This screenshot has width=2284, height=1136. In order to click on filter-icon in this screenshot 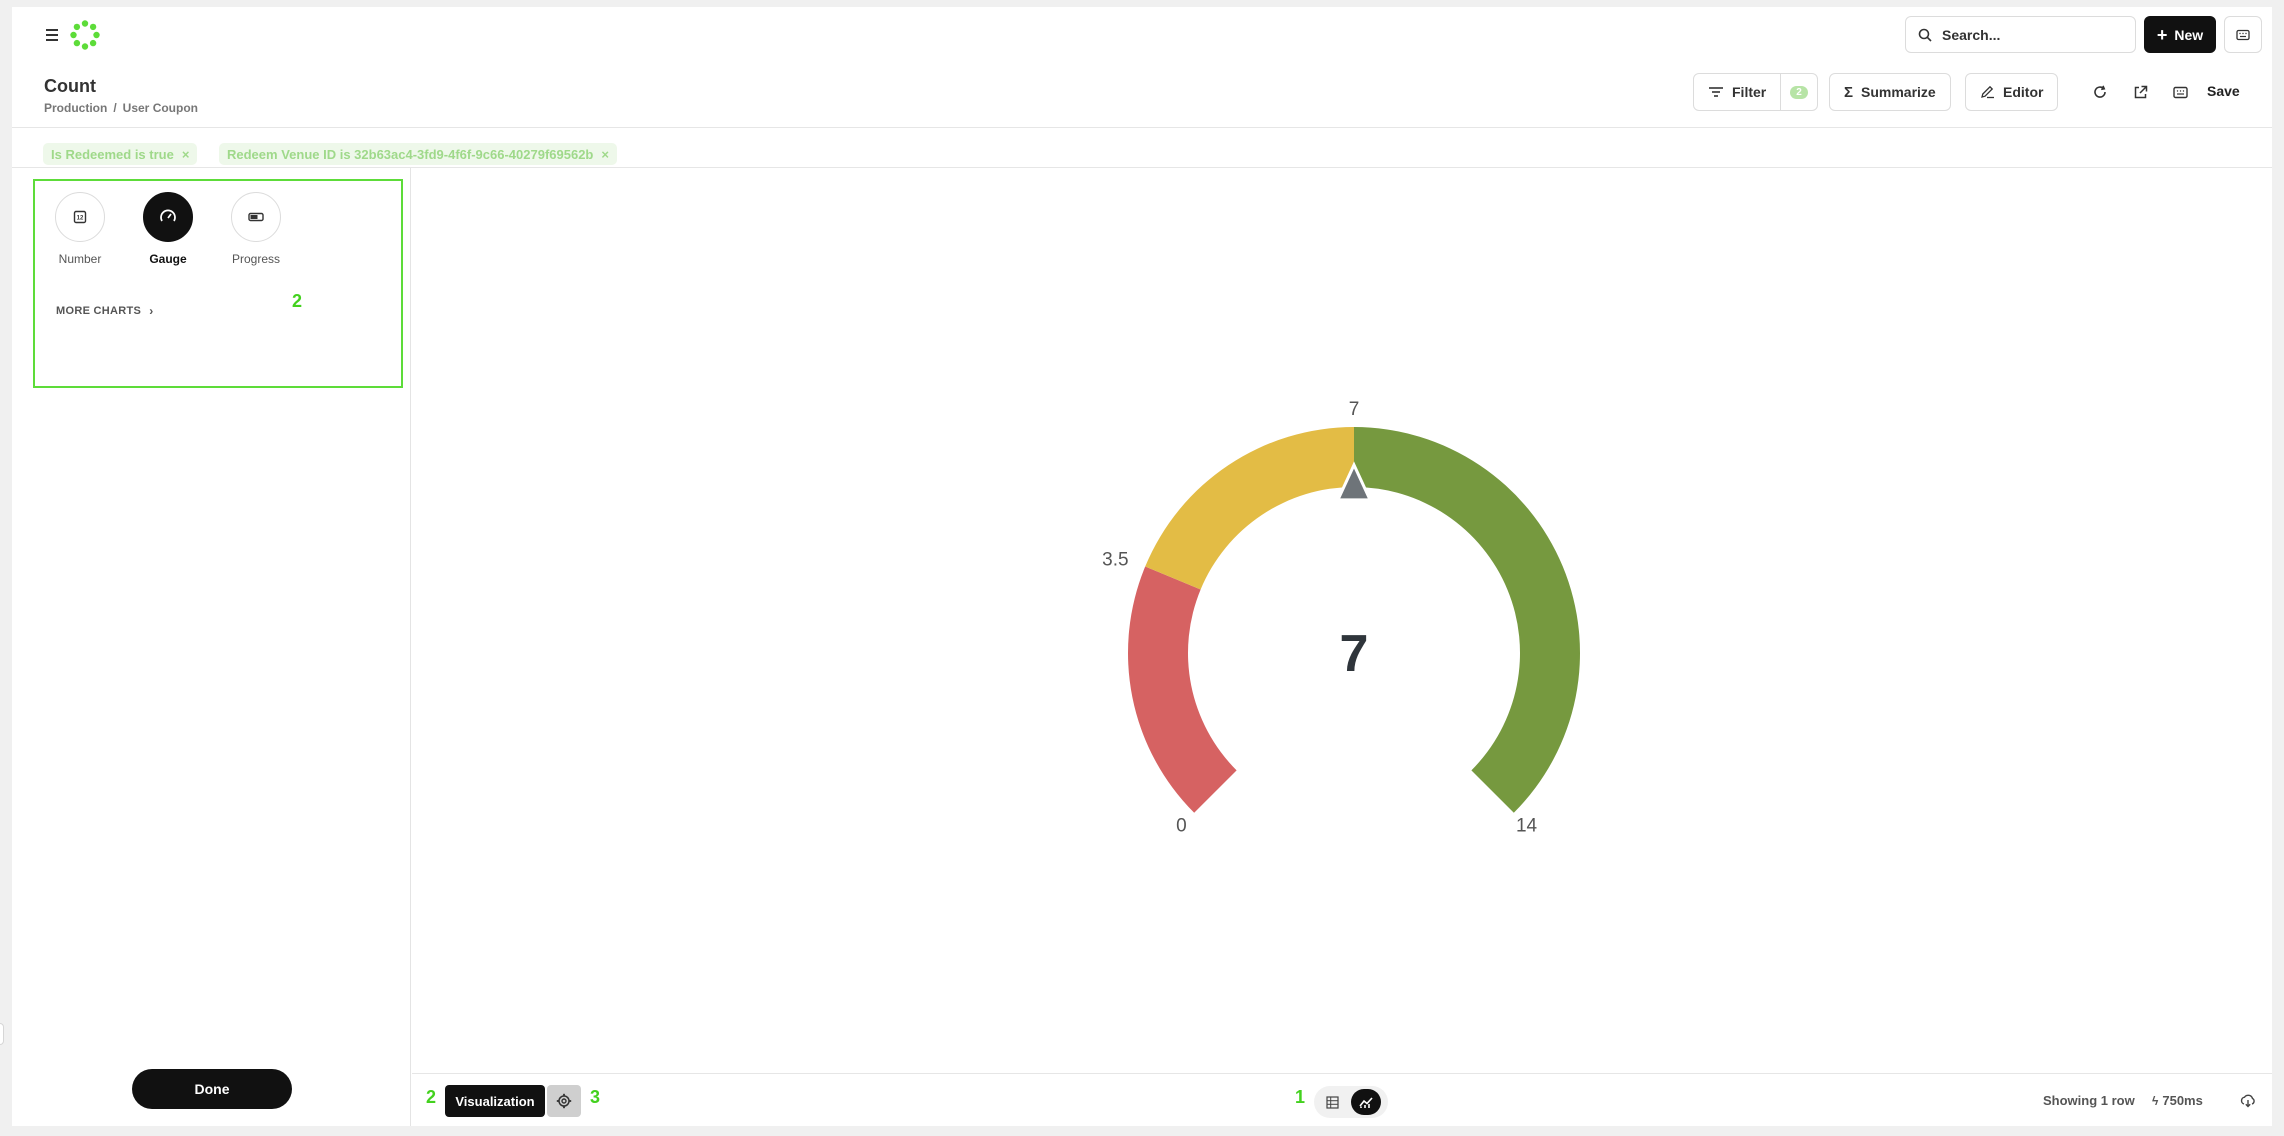, I will do `click(1716, 92)`.